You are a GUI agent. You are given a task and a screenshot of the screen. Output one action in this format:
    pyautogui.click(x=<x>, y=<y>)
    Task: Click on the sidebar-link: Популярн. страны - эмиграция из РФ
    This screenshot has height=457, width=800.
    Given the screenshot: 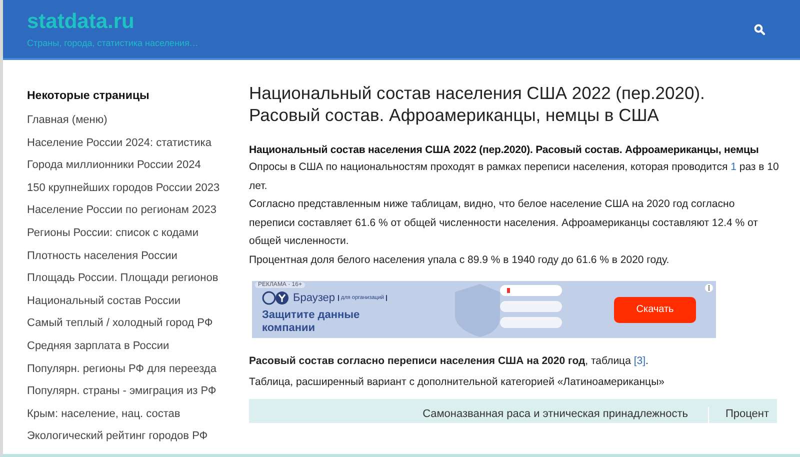 What is the action you would take?
    pyautogui.click(x=138, y=394)
    